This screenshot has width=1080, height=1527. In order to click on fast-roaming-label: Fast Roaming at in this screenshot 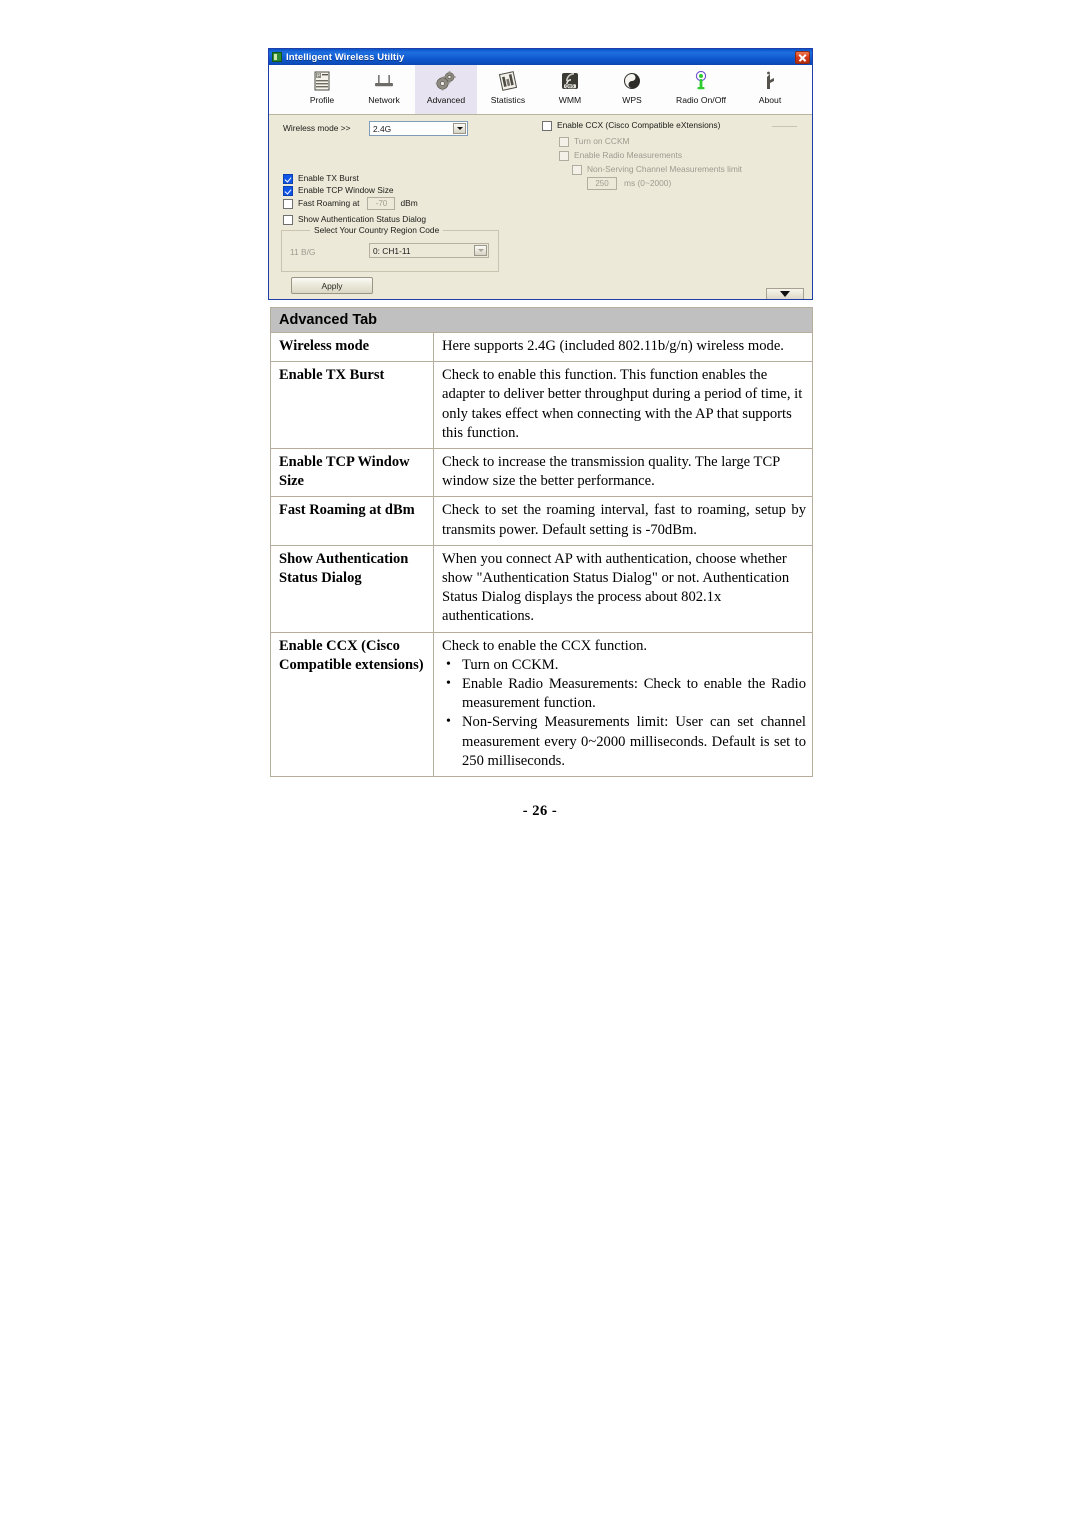, I will do `click(329, 203)`.